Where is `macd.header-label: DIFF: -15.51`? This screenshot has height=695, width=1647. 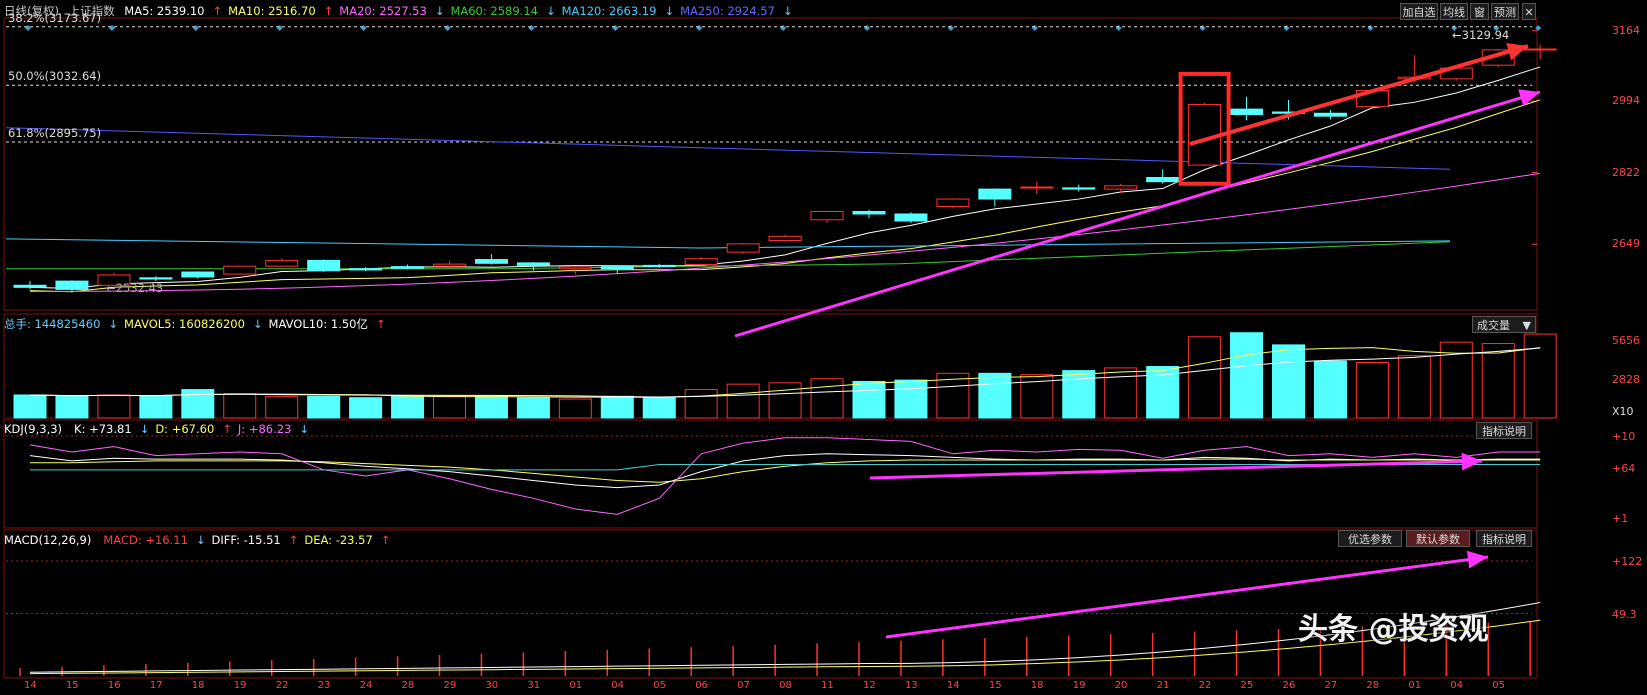 macd.header-label: DIFF: -15.51 is located at coordinates (246, 540).